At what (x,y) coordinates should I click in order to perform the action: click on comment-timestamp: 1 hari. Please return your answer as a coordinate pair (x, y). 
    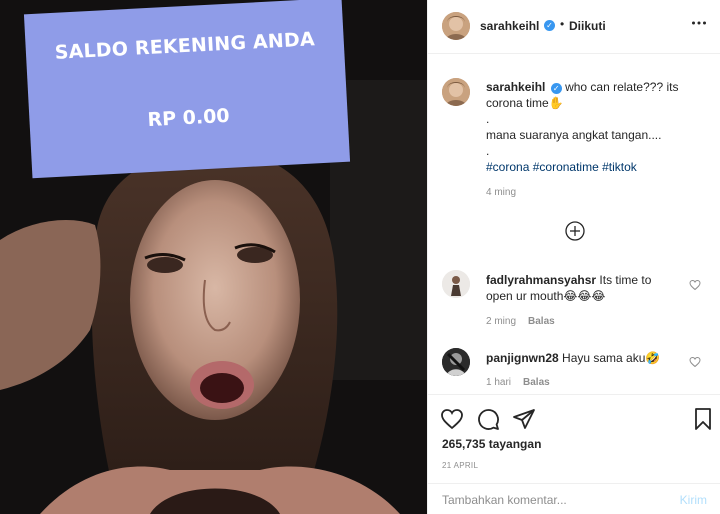
    Looking at the image, I should click on (498, 382).